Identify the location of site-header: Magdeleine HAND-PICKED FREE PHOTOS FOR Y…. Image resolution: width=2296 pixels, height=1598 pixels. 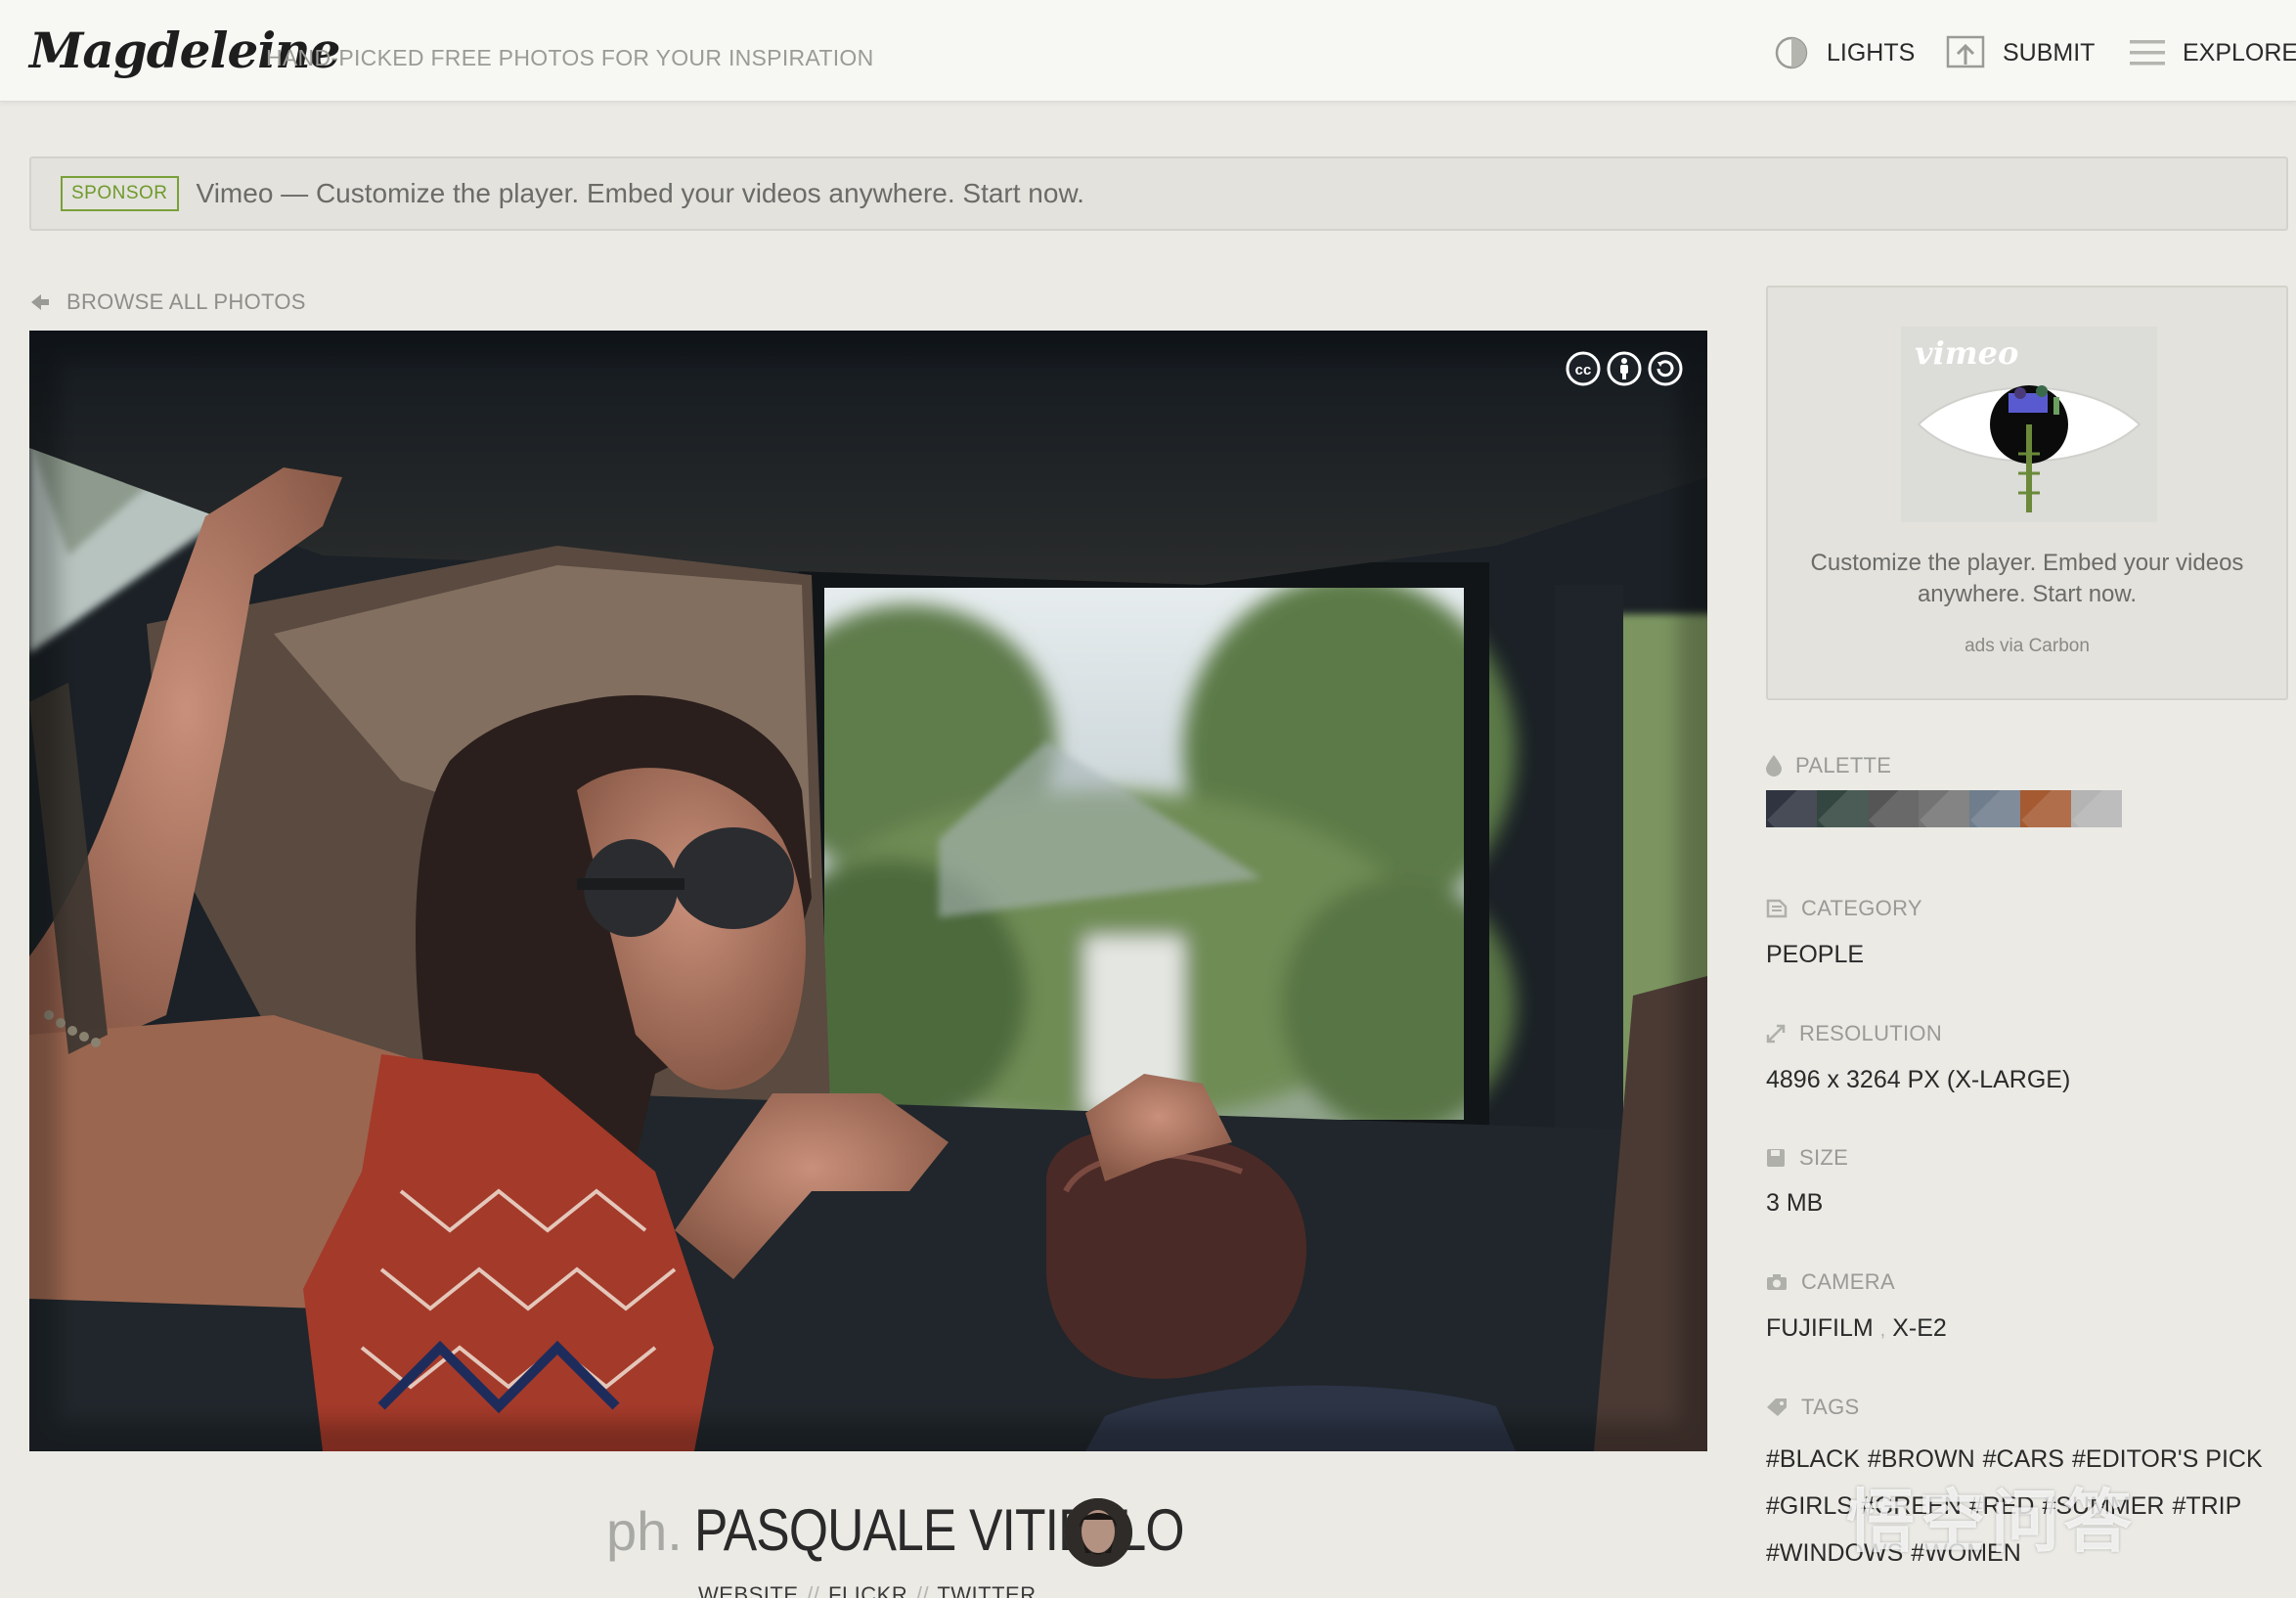
(1148, 51).